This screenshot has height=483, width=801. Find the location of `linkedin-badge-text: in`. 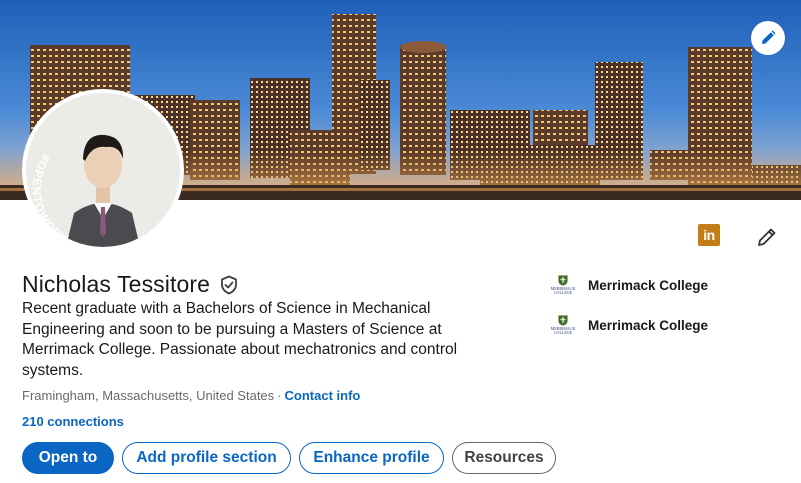

linkedin-badge-text: in is located at coordinates (709, 235).